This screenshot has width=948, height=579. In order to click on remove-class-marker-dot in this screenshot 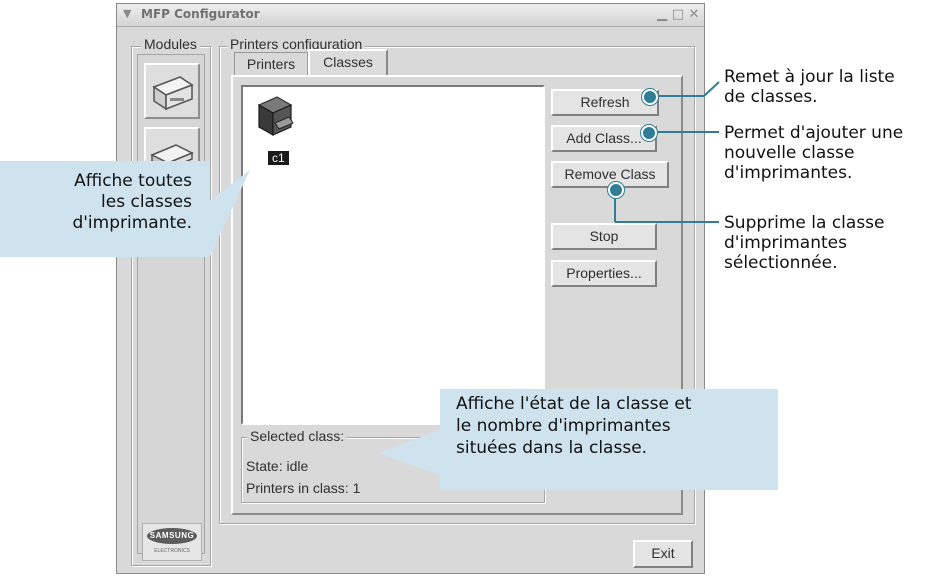, I will do `click(616, 190)`.